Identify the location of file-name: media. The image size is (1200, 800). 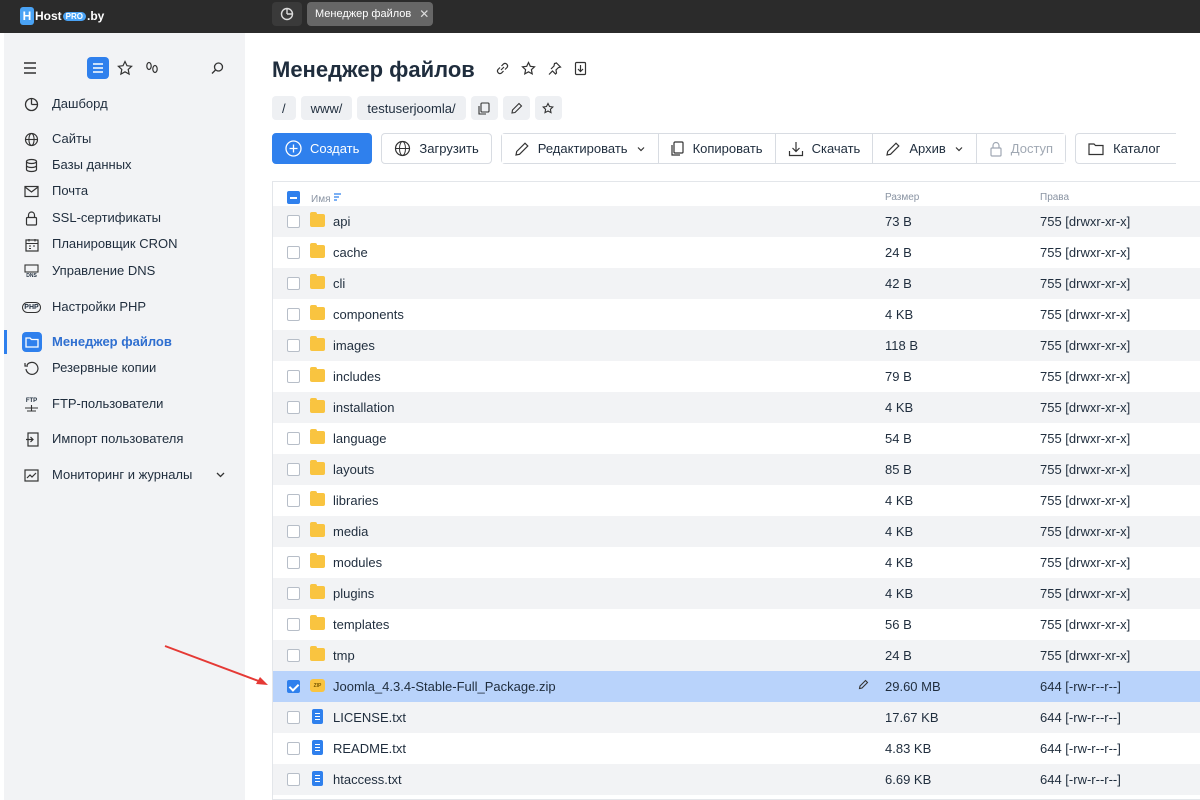
(350, 531).